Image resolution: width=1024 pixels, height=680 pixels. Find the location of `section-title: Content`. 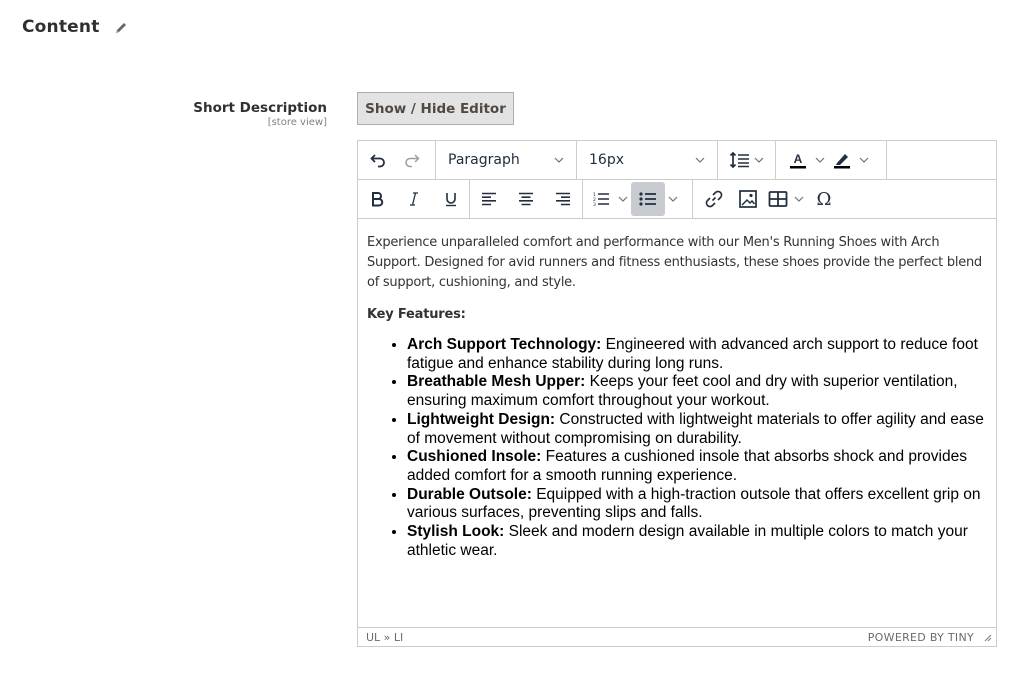

section-title: Content is located at coordinates (61, 27).